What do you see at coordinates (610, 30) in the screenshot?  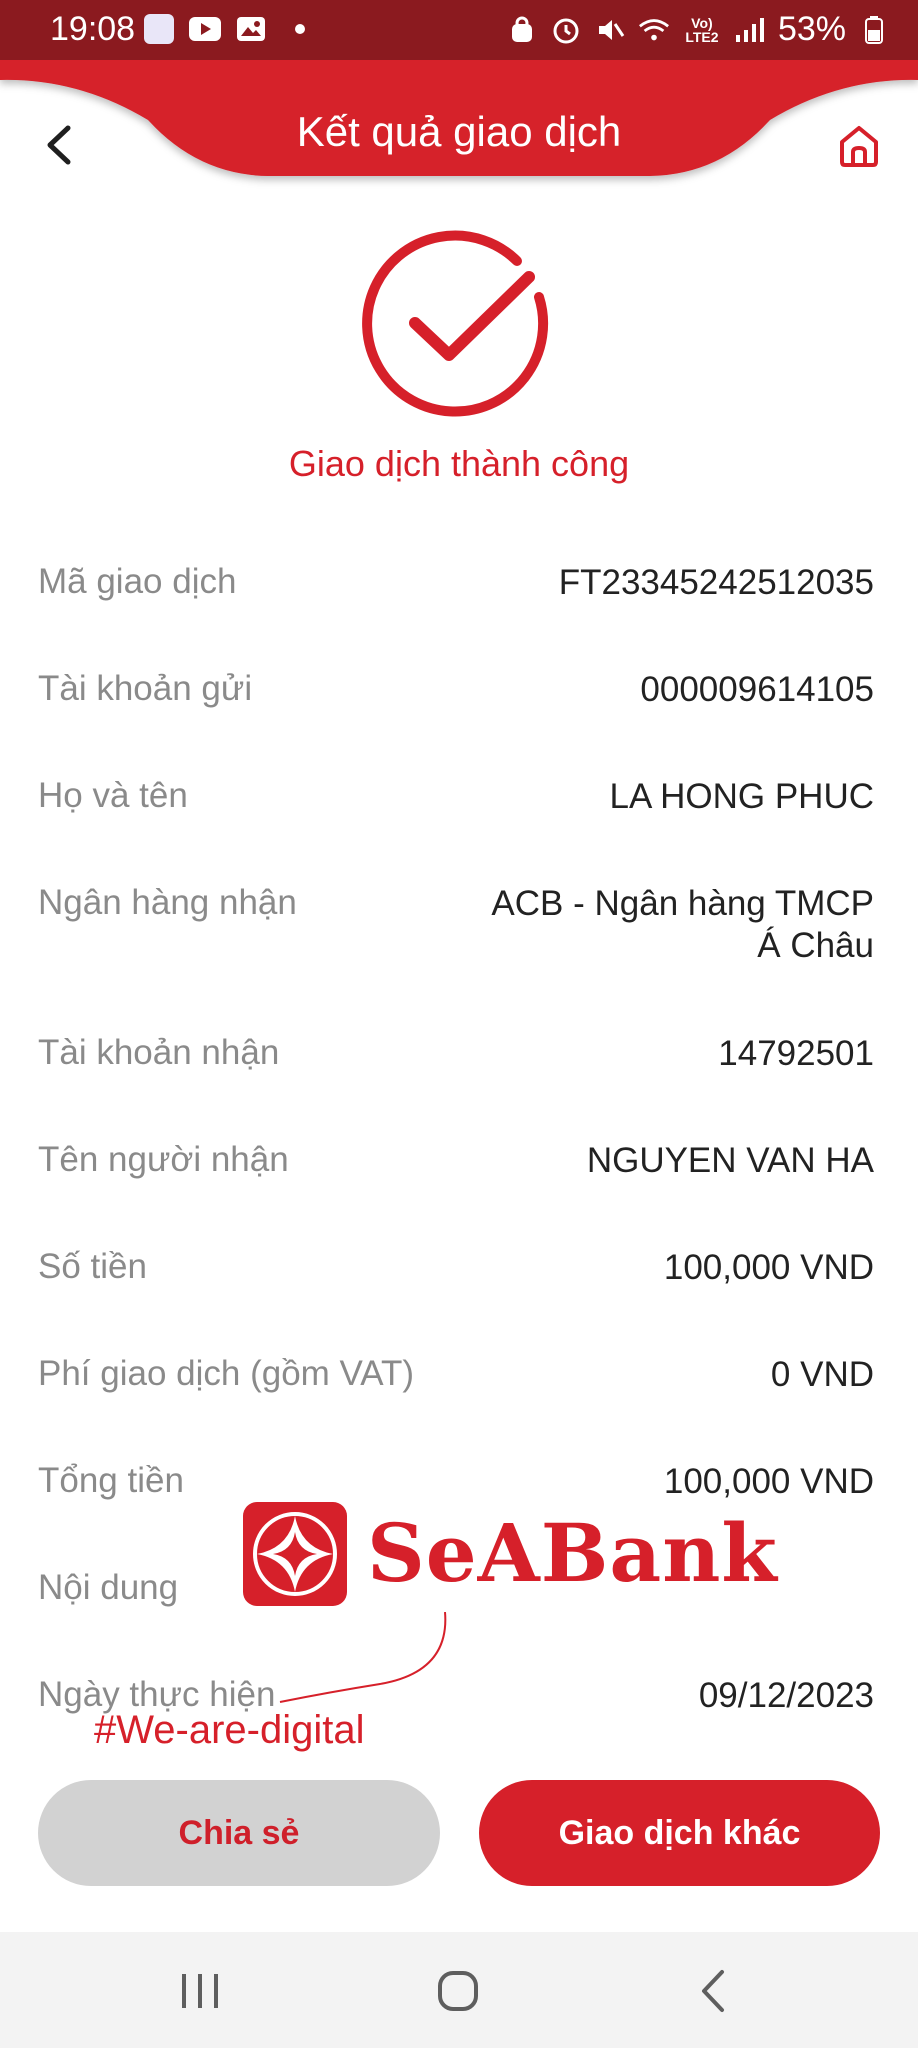 I see `mute-icon` at bounding box center [610, 30].